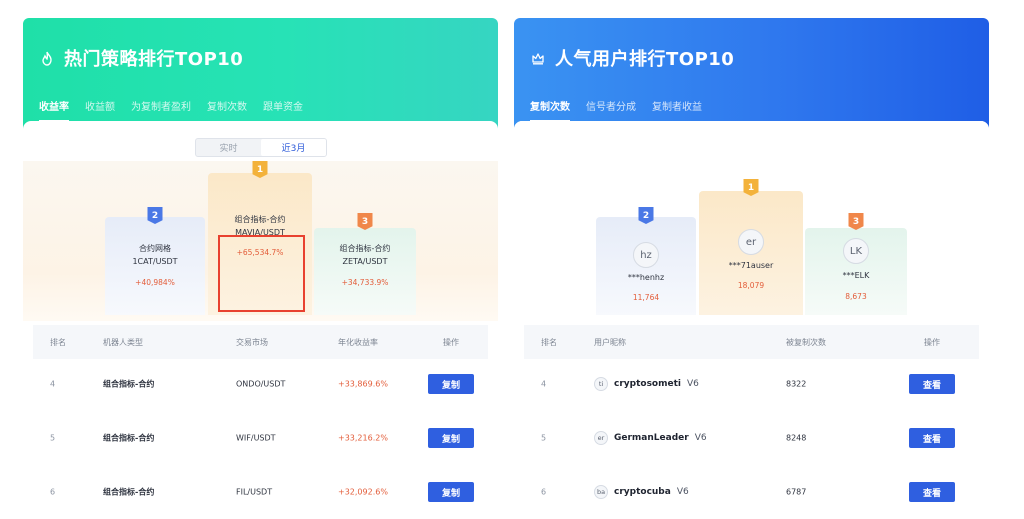 The width and height of the screenshot is (1024, 519). What do you see at coordinates (601, 384) in the screenshot?
I see `avatar: ti` at bounding box center [601, 384].